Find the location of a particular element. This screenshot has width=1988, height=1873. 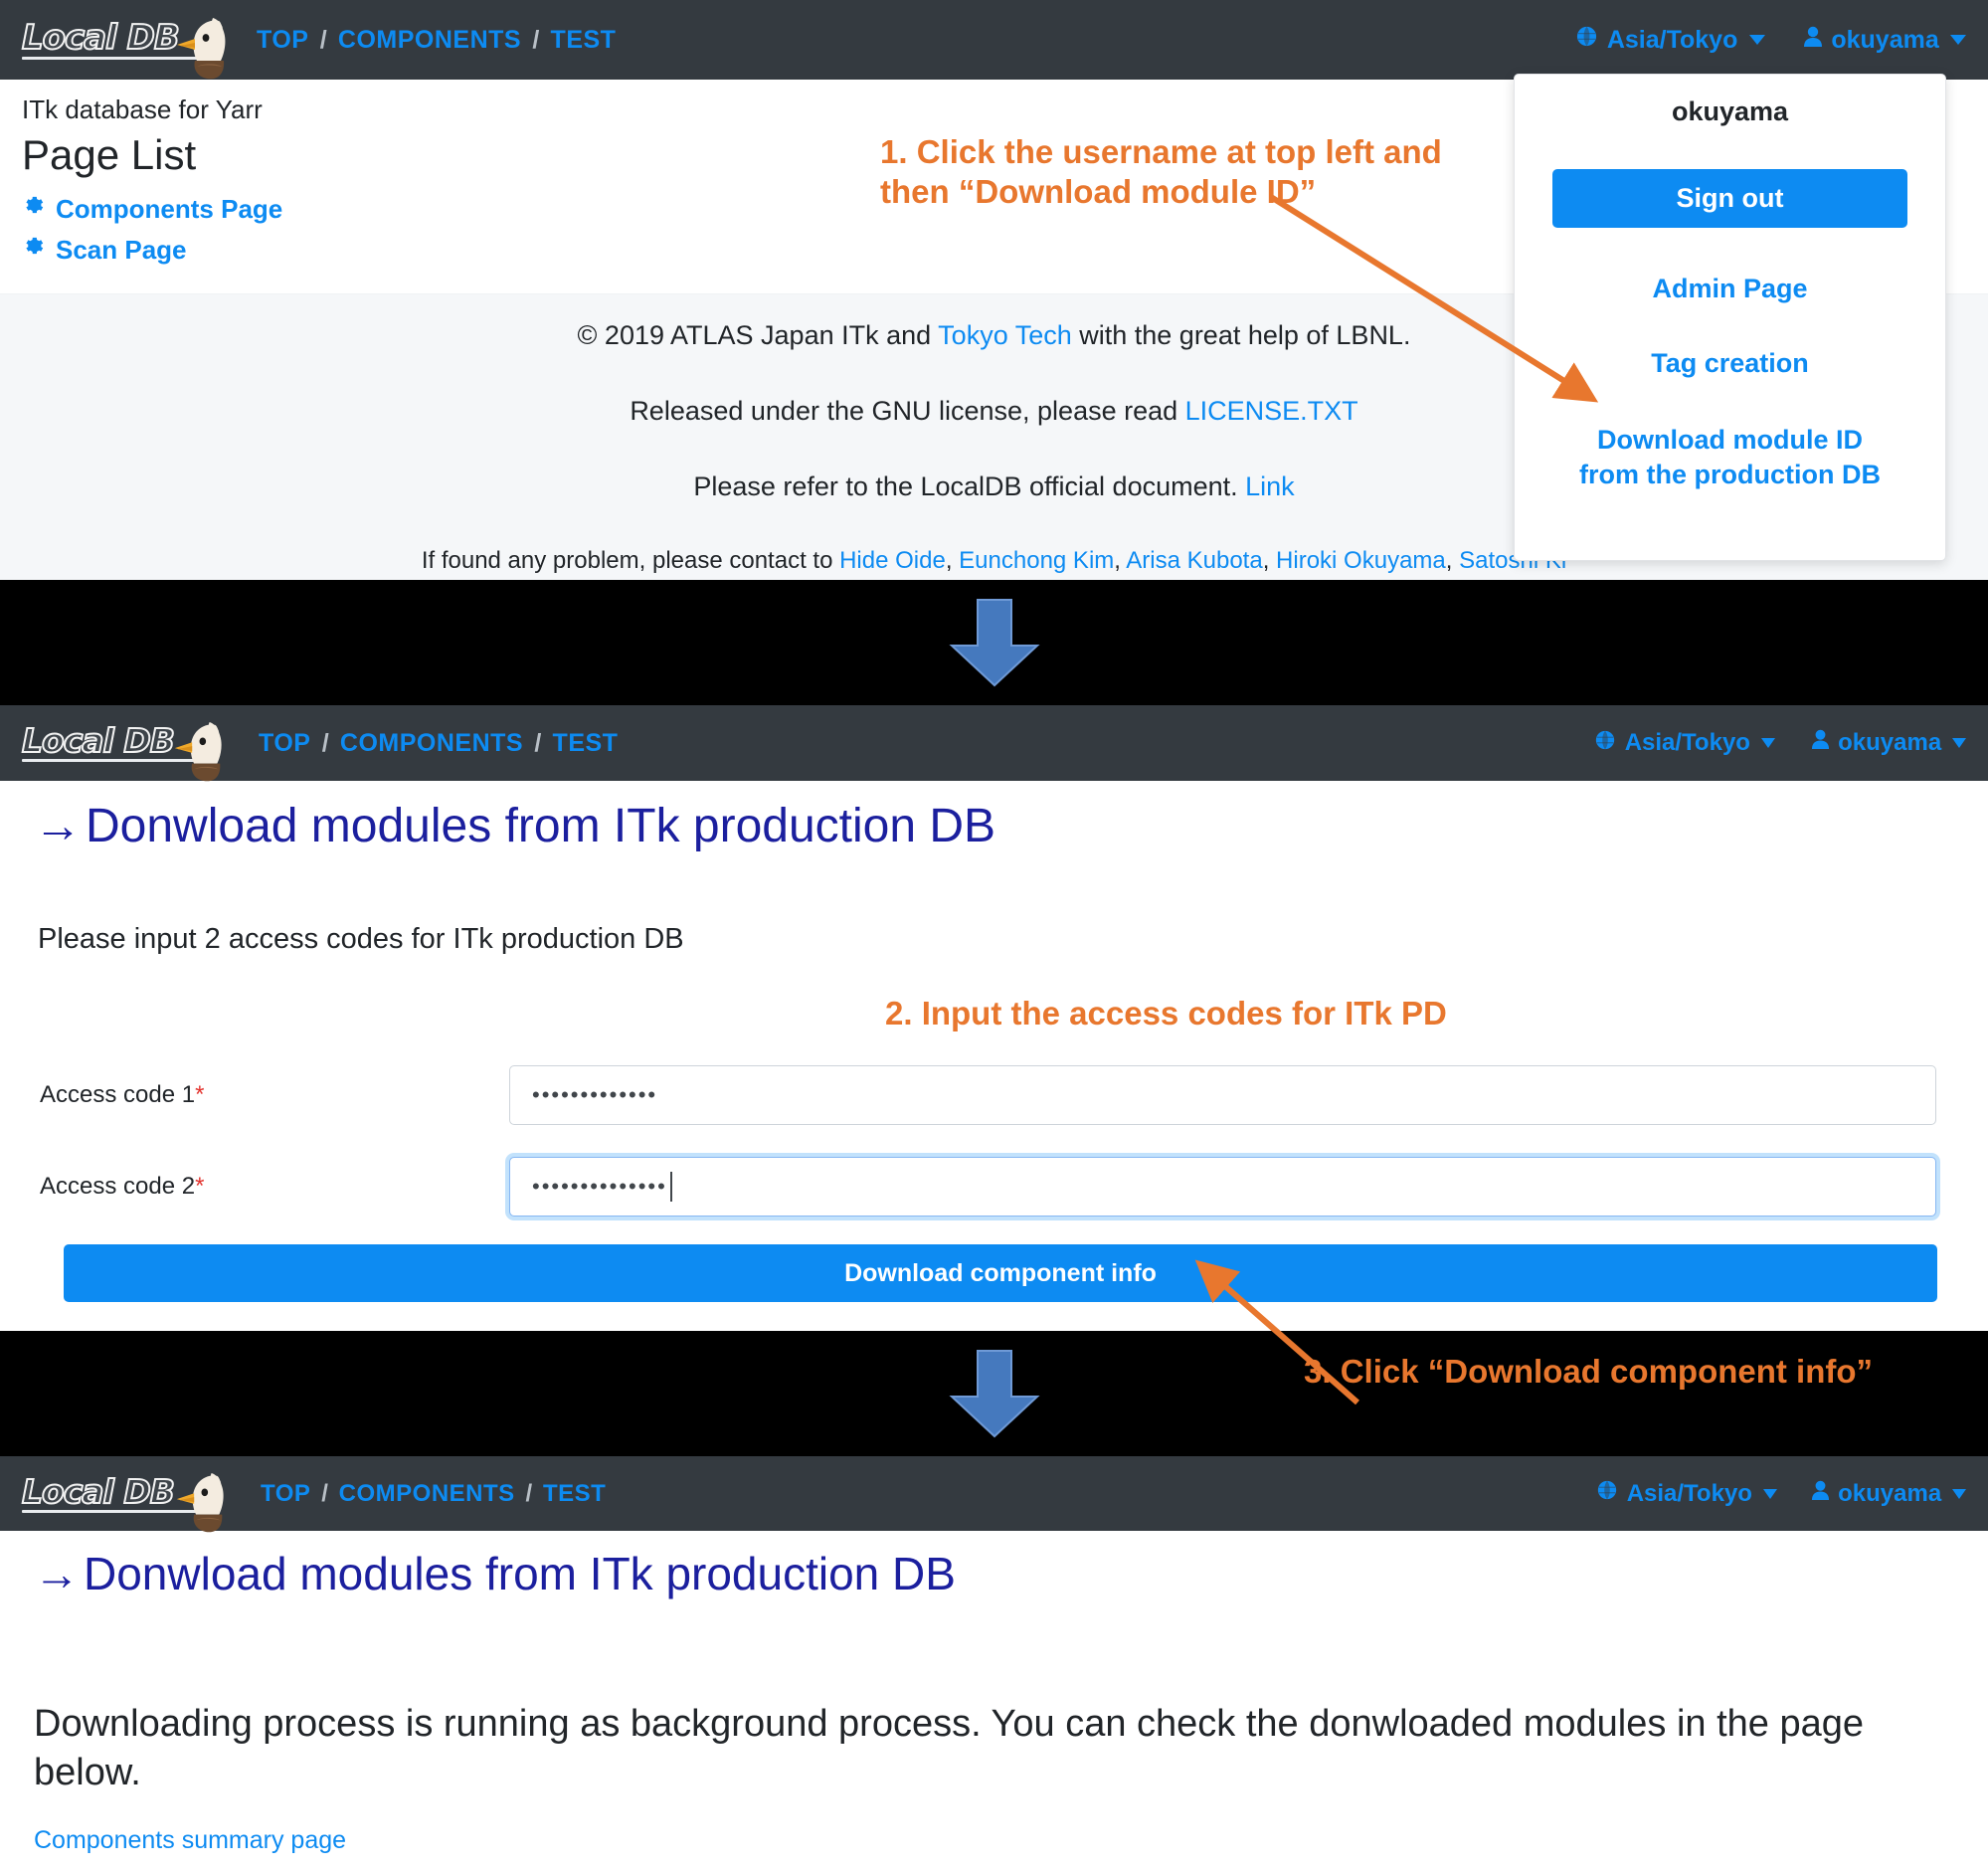

input-access-code-1-value: ••••••••••••• is located at coordinates (595, 1094).